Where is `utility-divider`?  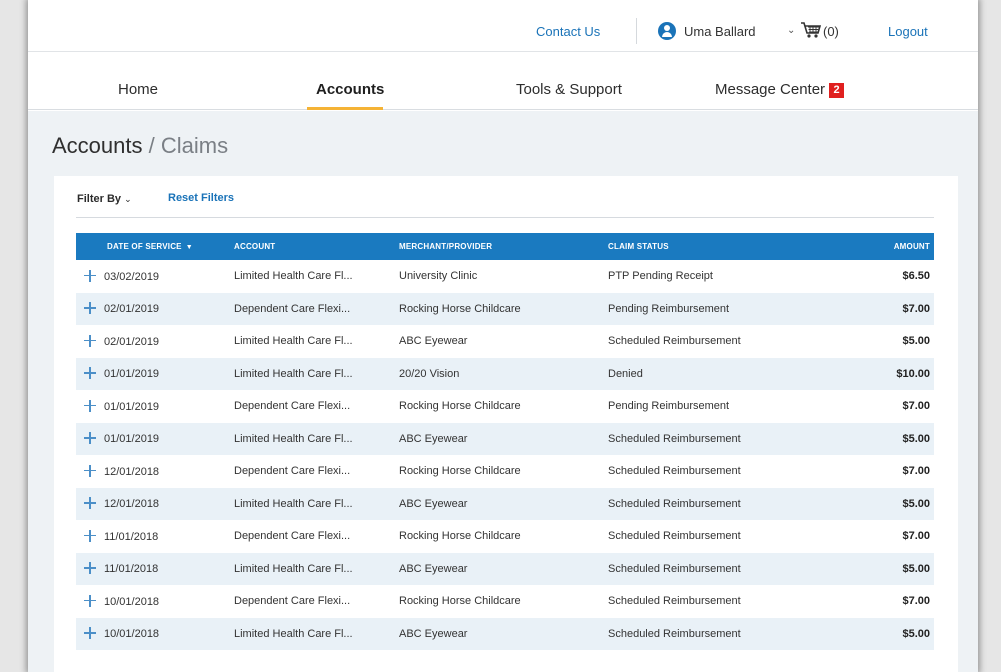 utility-divider is located at coordinates (636, 31).